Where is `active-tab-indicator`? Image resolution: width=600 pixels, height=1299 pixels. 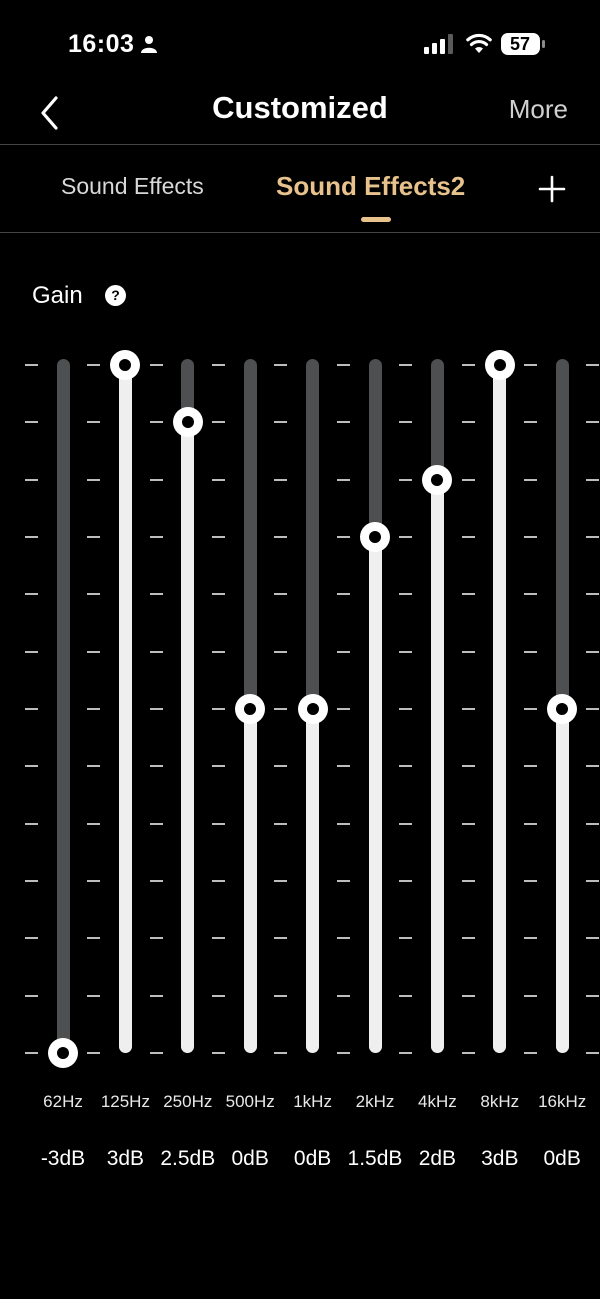
active-tab-indicator is located at coordinates (376, 219).